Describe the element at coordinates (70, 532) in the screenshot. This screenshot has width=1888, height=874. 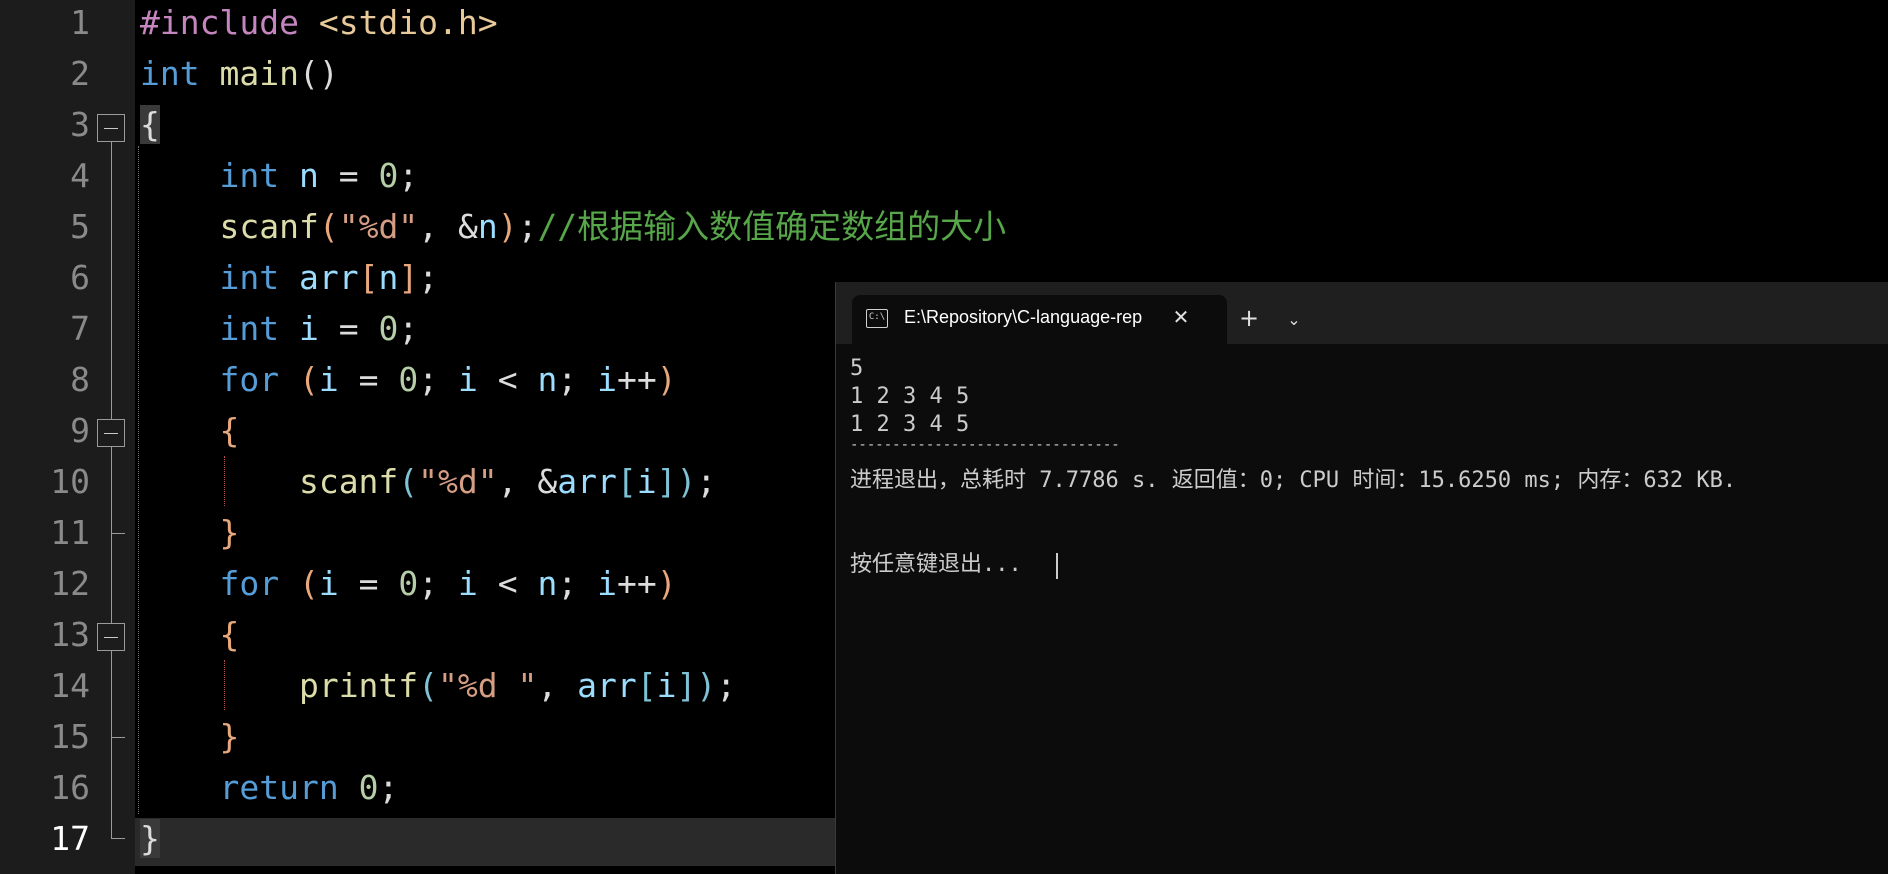
I see `line-number: 11` at that location.